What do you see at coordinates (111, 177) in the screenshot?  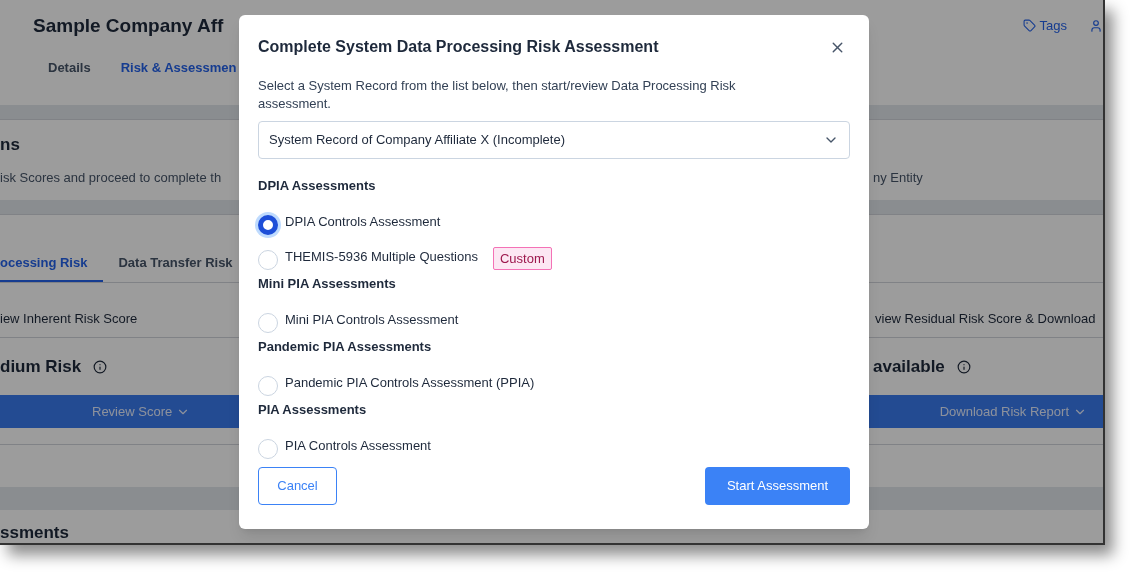 I see `section-description: isk Scores and proceed to complete th` at bounding box center [111, 177].